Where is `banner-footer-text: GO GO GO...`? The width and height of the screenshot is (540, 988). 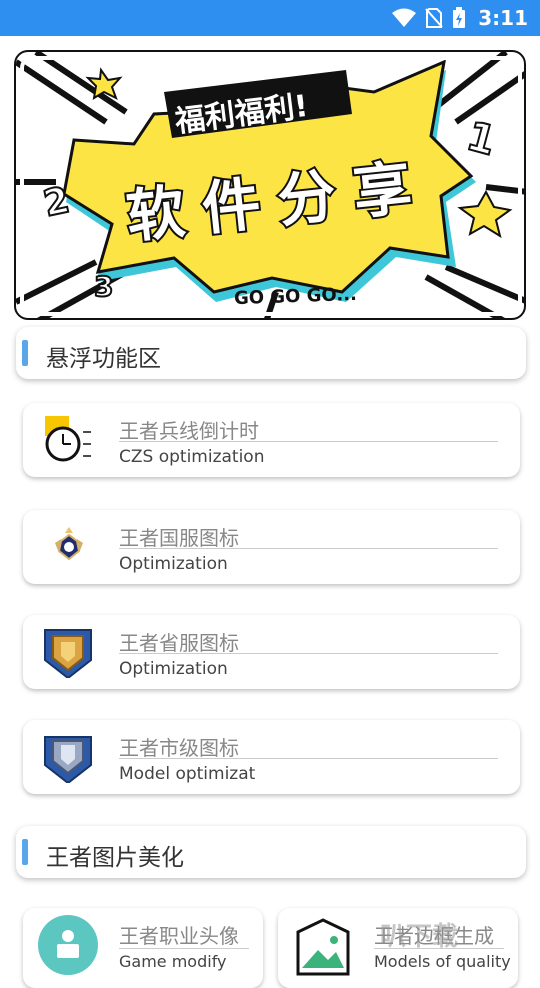 banner-footer-text: GO GO GO... is located at coordinates (296, 296).